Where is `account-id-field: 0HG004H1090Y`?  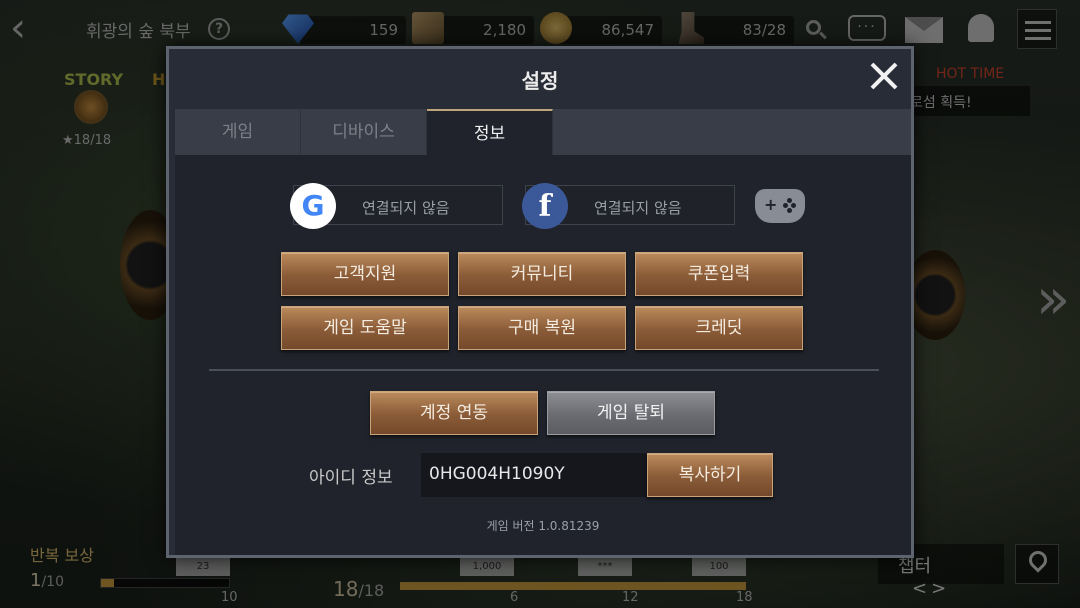 account-id-field: 0HG004H1090Y is located at coordinates (534, 475).